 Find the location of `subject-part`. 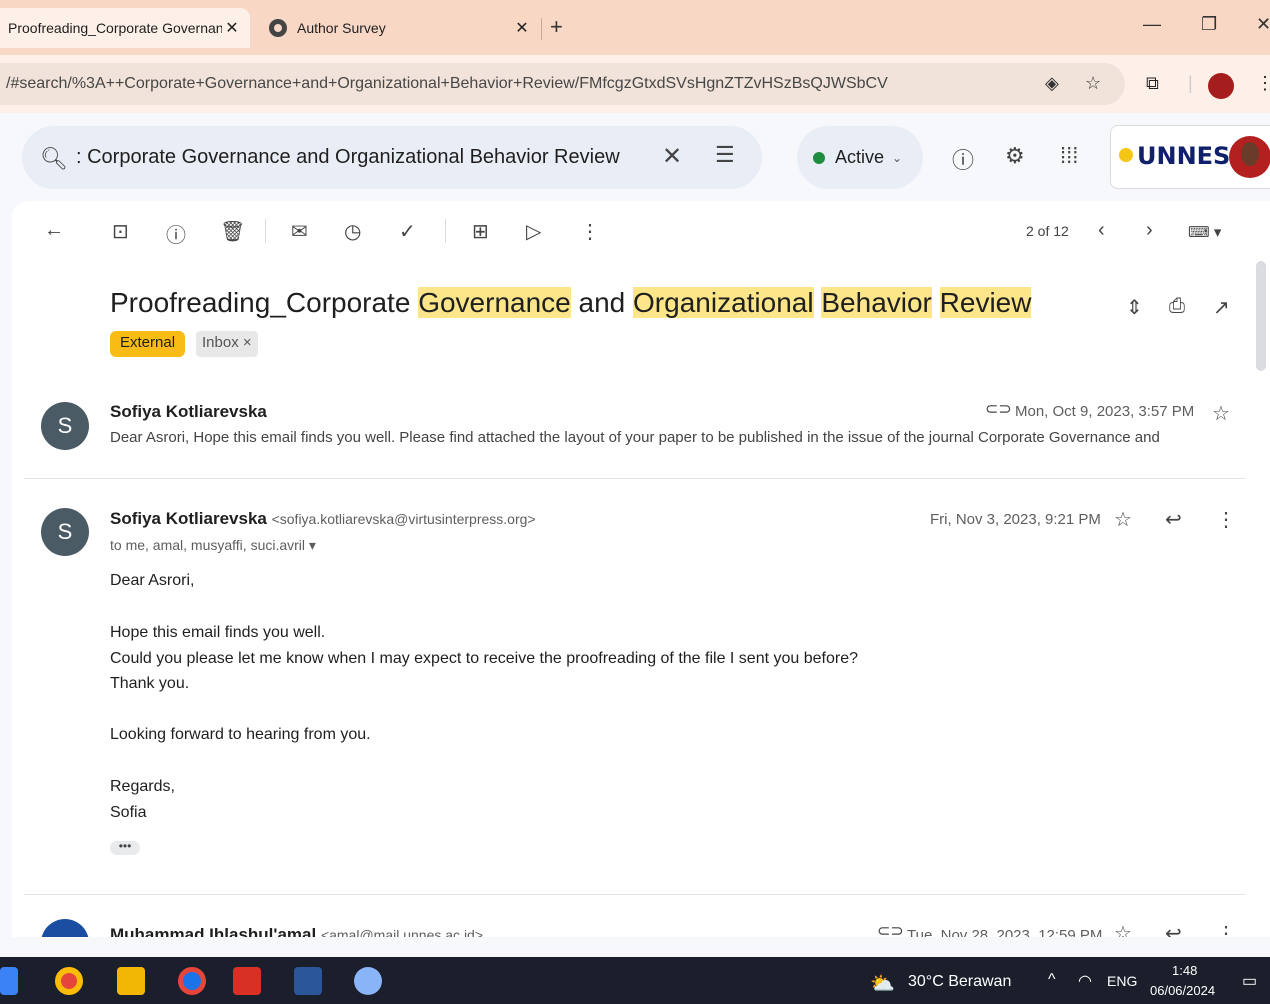

subject-part is located at coordinates (936, 302).